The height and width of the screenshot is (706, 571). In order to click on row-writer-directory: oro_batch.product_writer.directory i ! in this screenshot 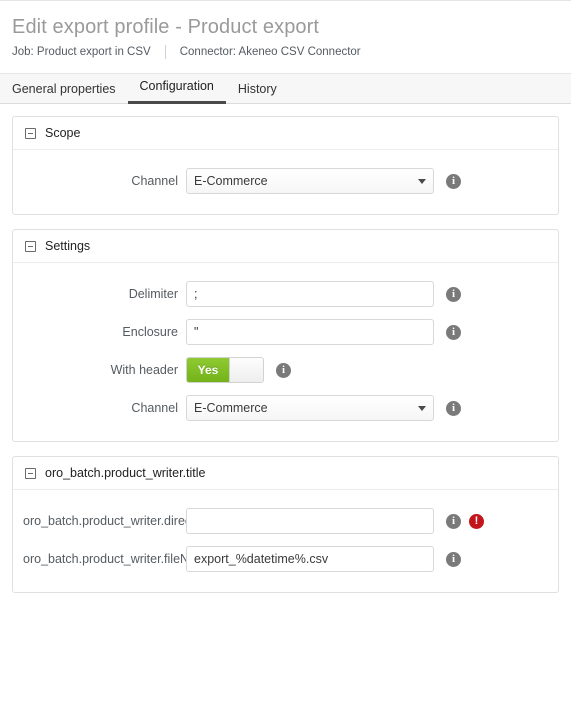, I will do `click(285, 521)`.